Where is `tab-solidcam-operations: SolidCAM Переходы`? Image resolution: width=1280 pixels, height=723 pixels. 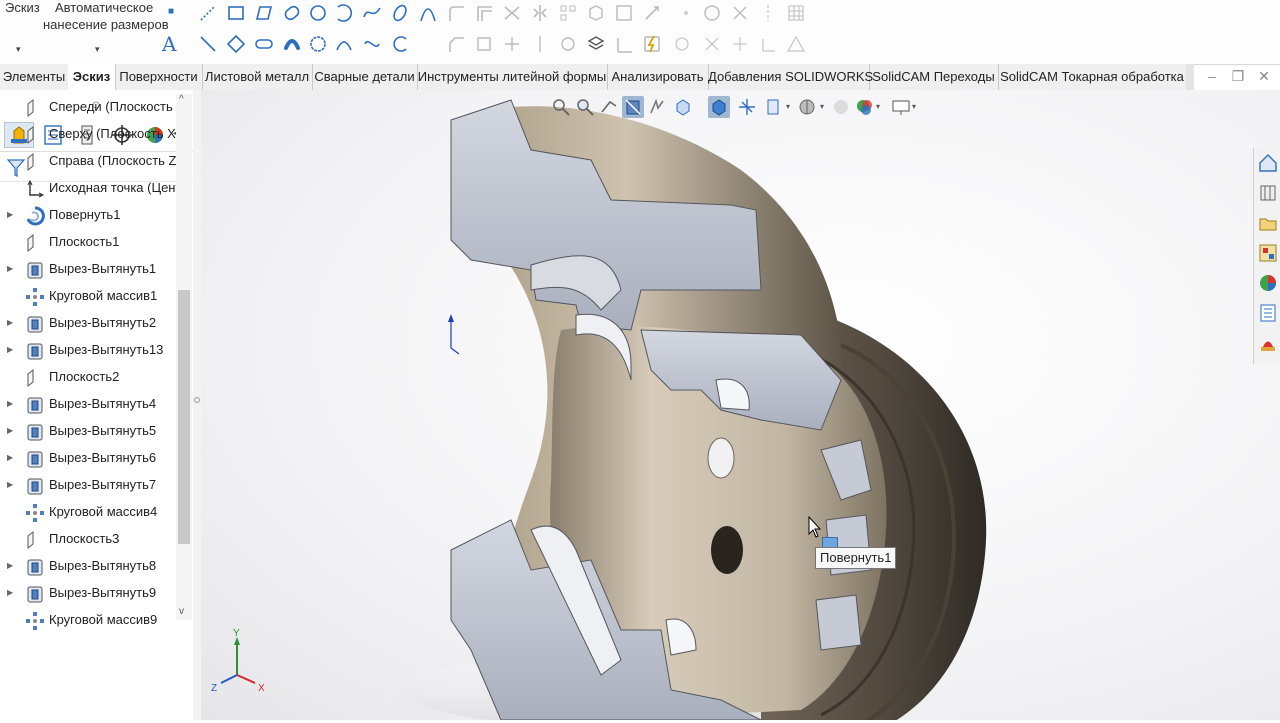 tab-solidcam-operations: SolidCAM Переходы is located at coordinates (934, 77).